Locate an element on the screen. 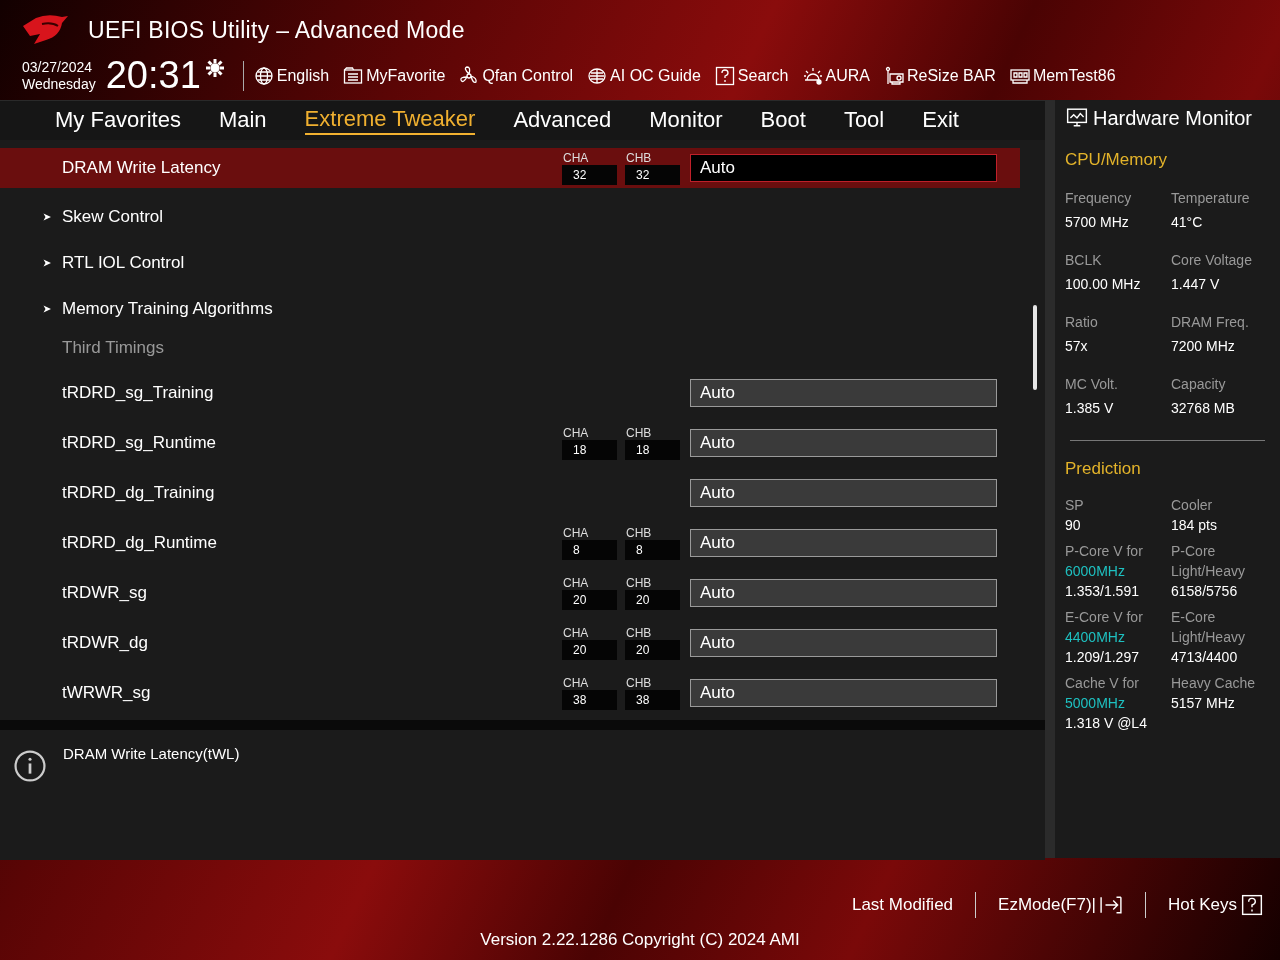 Image resolution: width=1280 pixels, height=960 pixels. reading-frequency: 6000MHz is located at coordinates (1095, 571).